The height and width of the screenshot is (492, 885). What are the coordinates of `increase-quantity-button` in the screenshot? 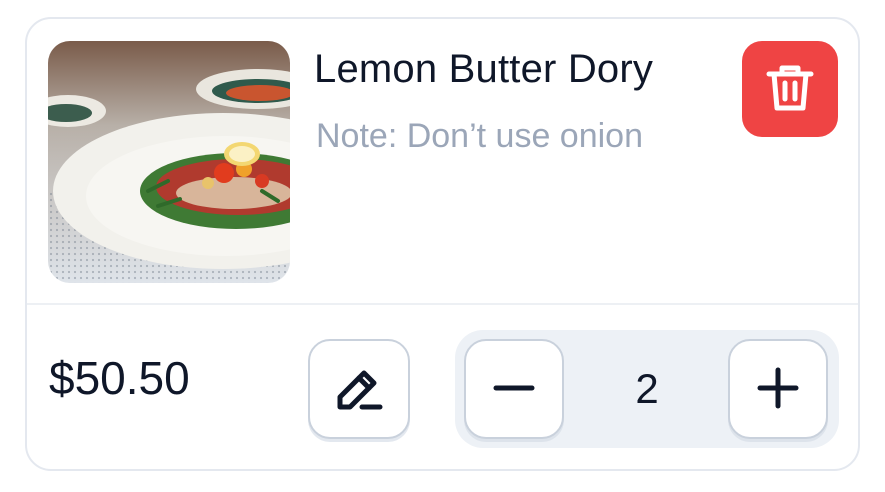 It's located at (778, 389).